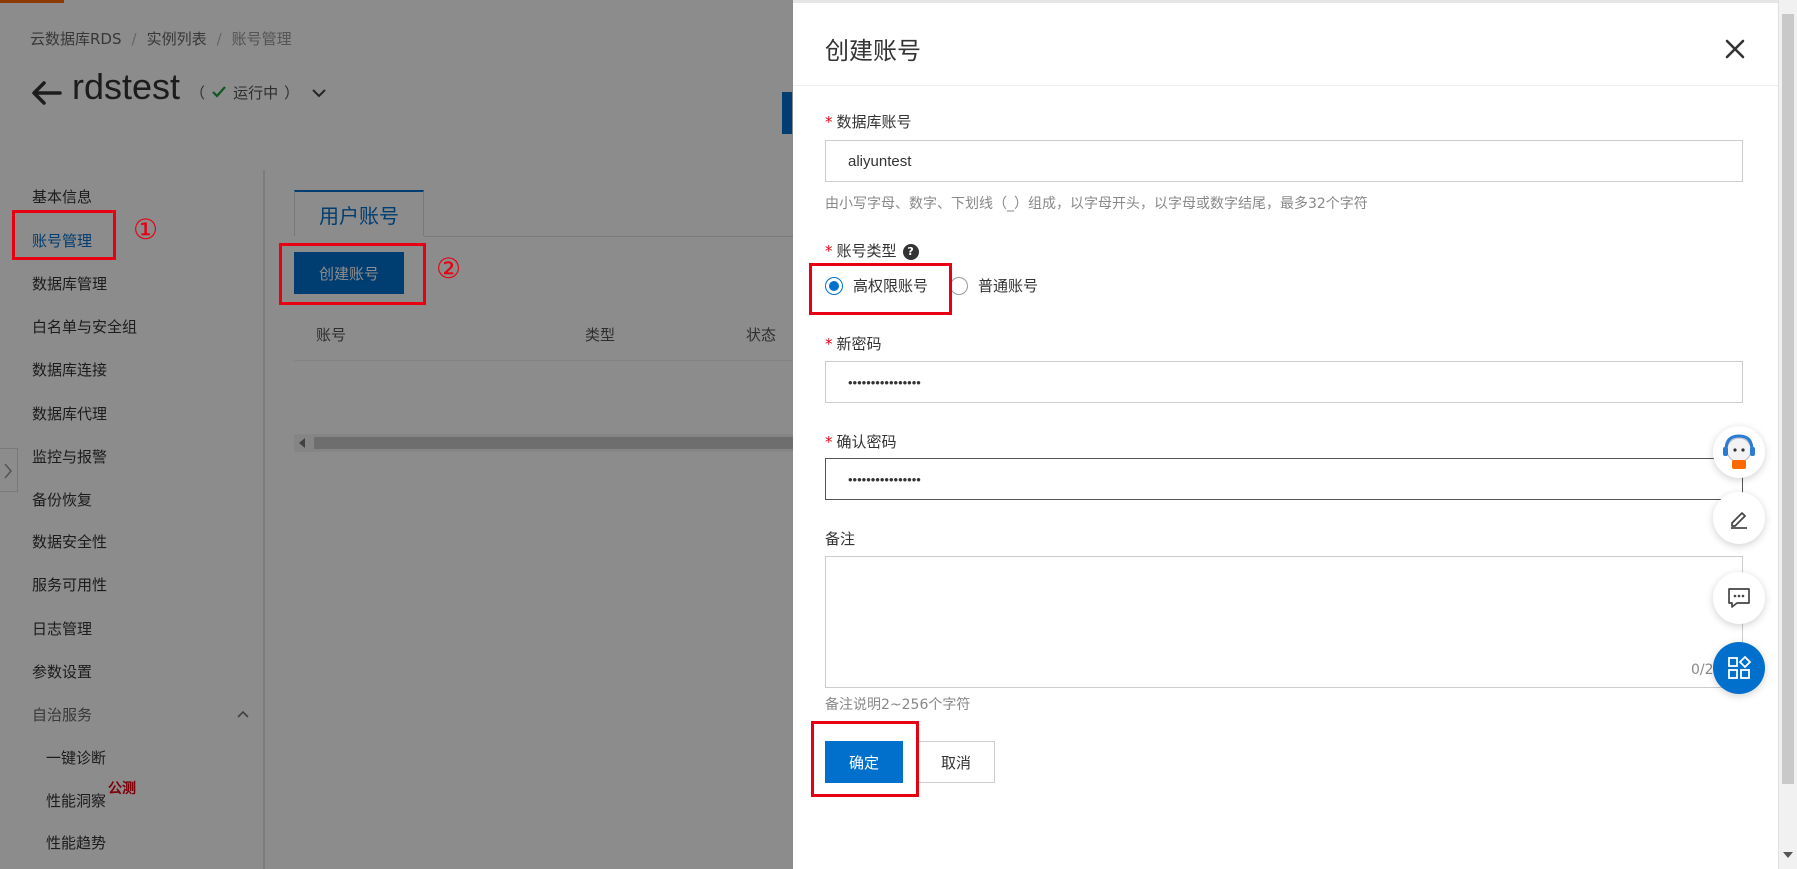 This screenshot has height=869, width=1797. I want to click on confirm-password-label: * 确认密码, so click(861, 441).